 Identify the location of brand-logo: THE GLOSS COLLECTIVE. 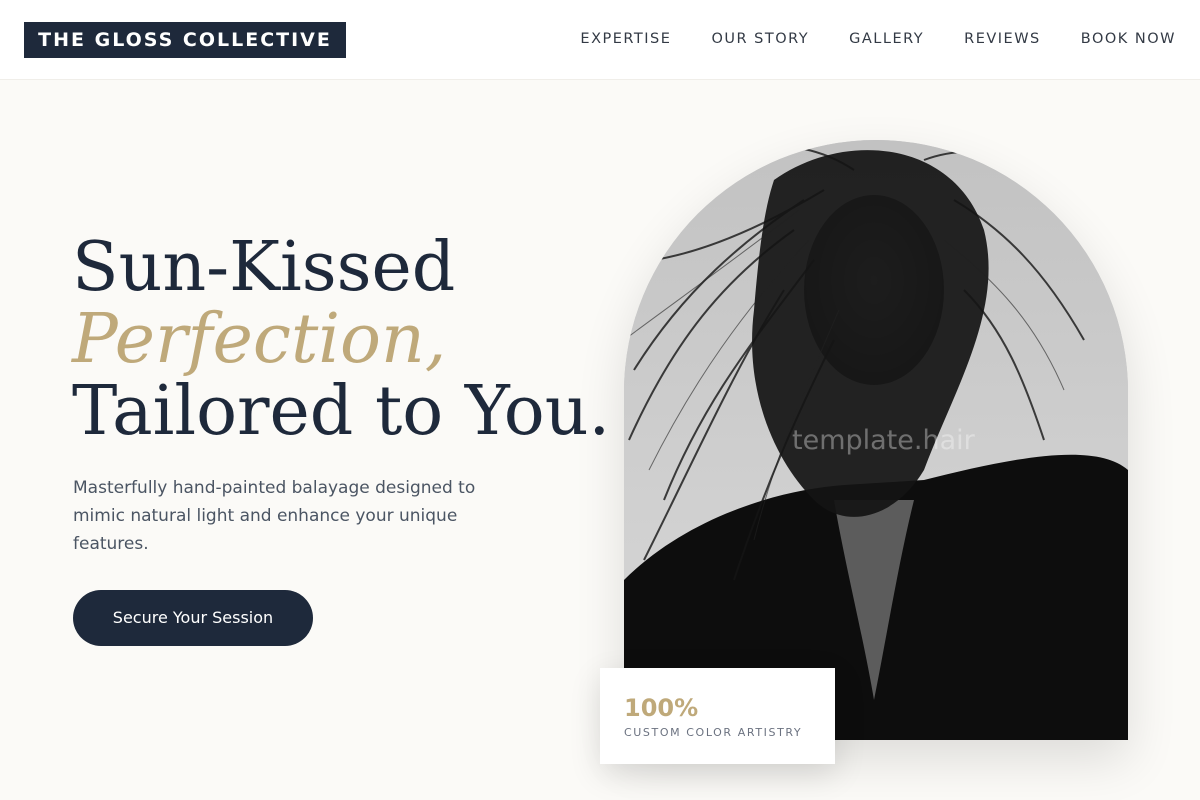
(185, 40).